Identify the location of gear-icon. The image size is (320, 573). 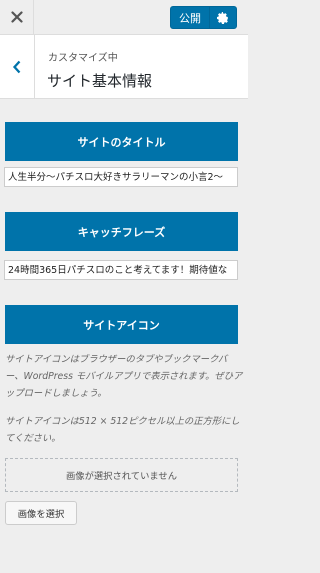
(222, 17).